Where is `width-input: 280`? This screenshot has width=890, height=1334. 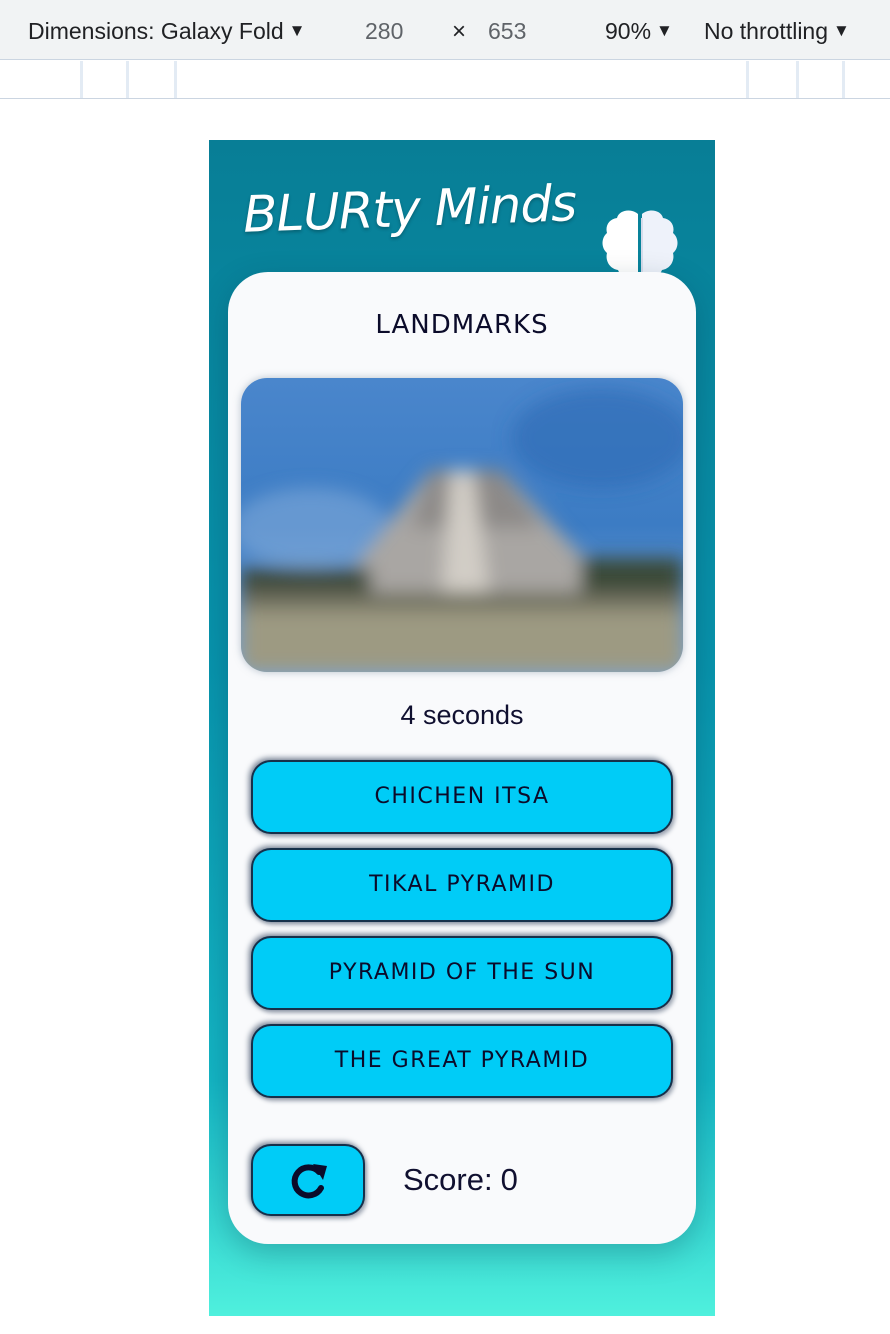 width-input: 280 is located at coordinates (384, 31).